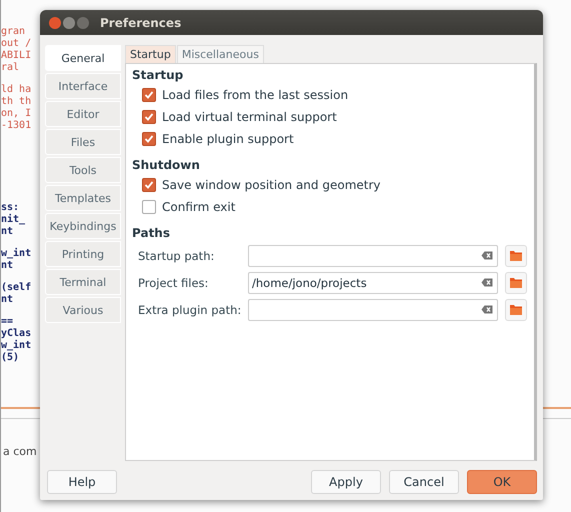  What do you see at coordinates (151, 233) in the screenshot?
I see `group-heading: Paths` at bounding box center [151, 233].